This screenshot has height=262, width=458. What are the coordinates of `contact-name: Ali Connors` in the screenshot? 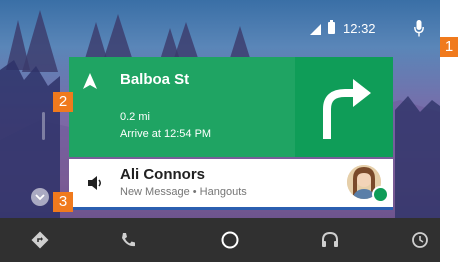 It's located at (162, 174).